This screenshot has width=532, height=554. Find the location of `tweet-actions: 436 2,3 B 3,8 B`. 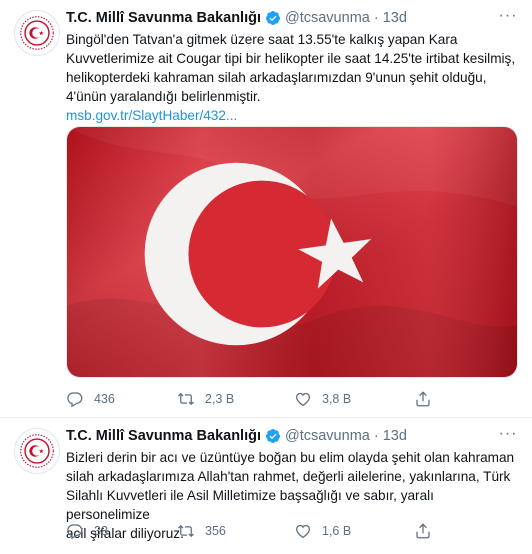

tweet-actions: 436 2,3 B 3,8 B is located at coordinates (292, 399).